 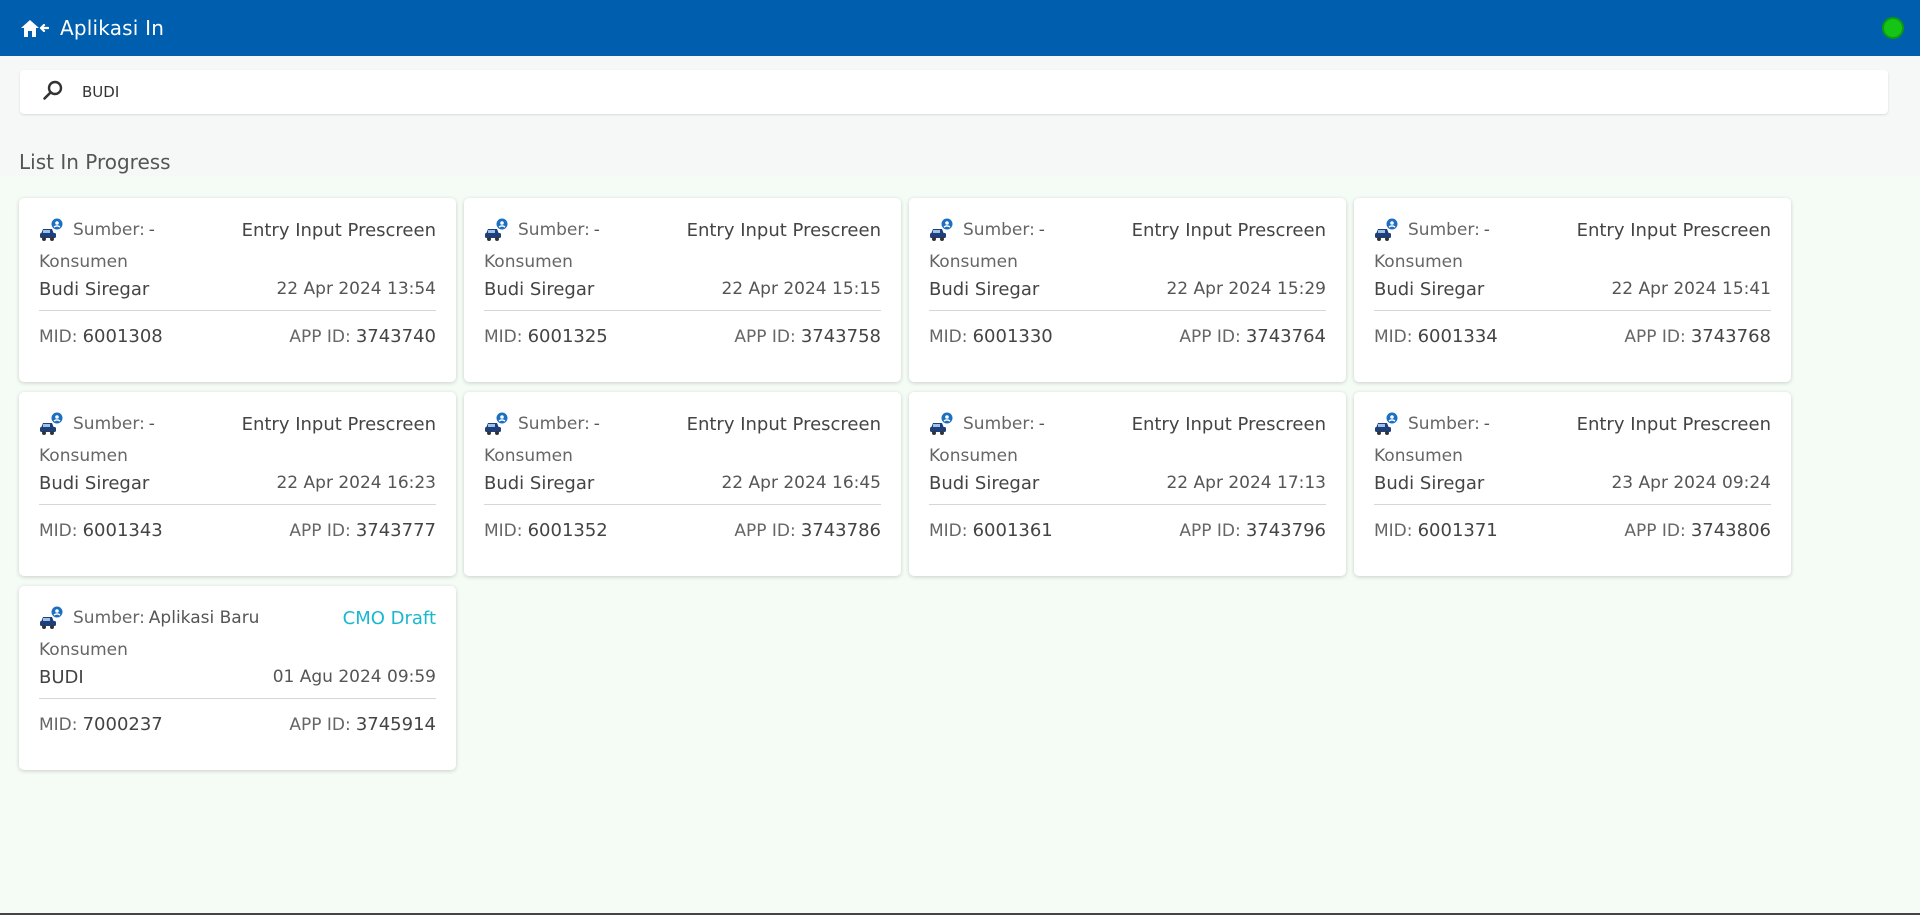 I want to click on ids-row: MID: 6001308 APP ID: 3743740, so click(x=237, y=336).